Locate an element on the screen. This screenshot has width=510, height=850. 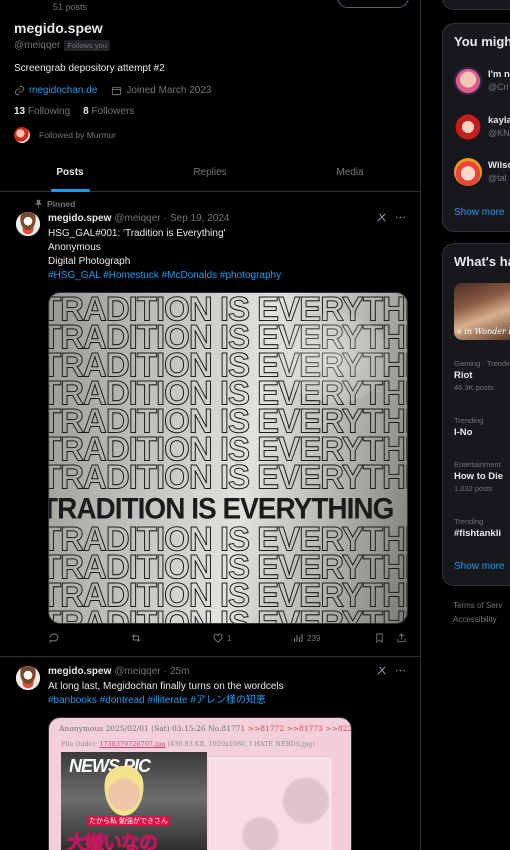
tweet-line: Anonymous is located at coordinates (74, 247).